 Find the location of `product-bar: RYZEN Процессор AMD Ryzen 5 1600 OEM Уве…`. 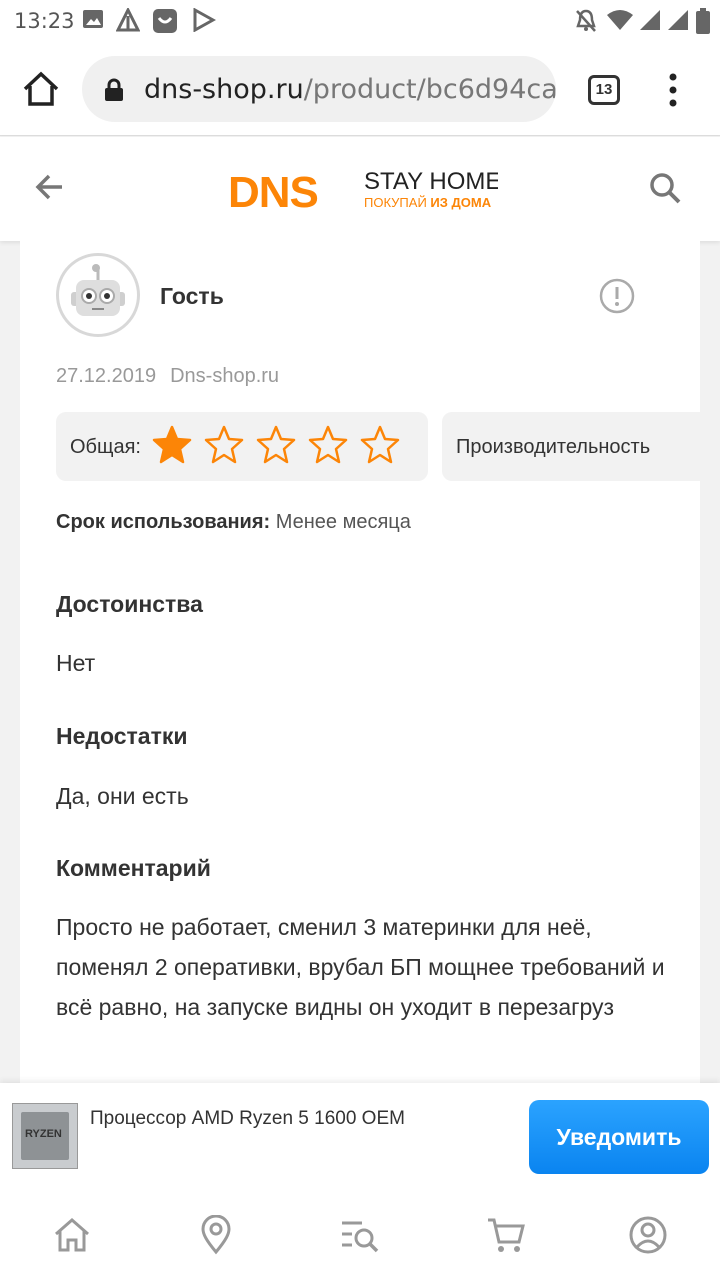

product-bar: RYZEN Процессор AMD Ryzen 5 1600 OEM Уве… is located at coordinates (360, 1137).